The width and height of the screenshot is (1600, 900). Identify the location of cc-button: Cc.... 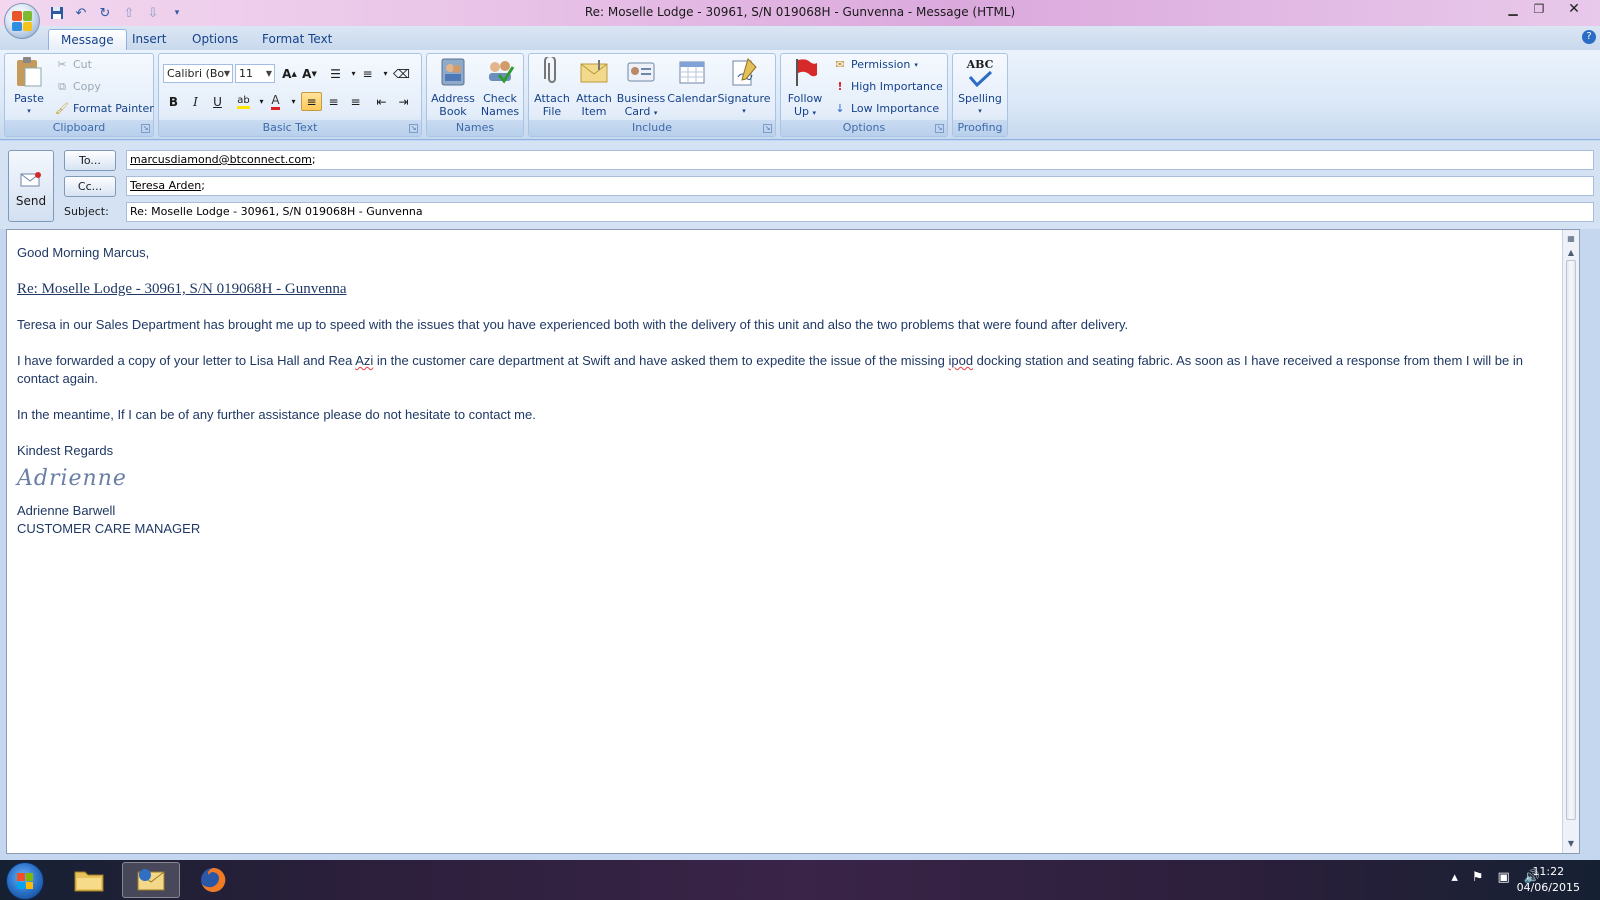
(90, 186).